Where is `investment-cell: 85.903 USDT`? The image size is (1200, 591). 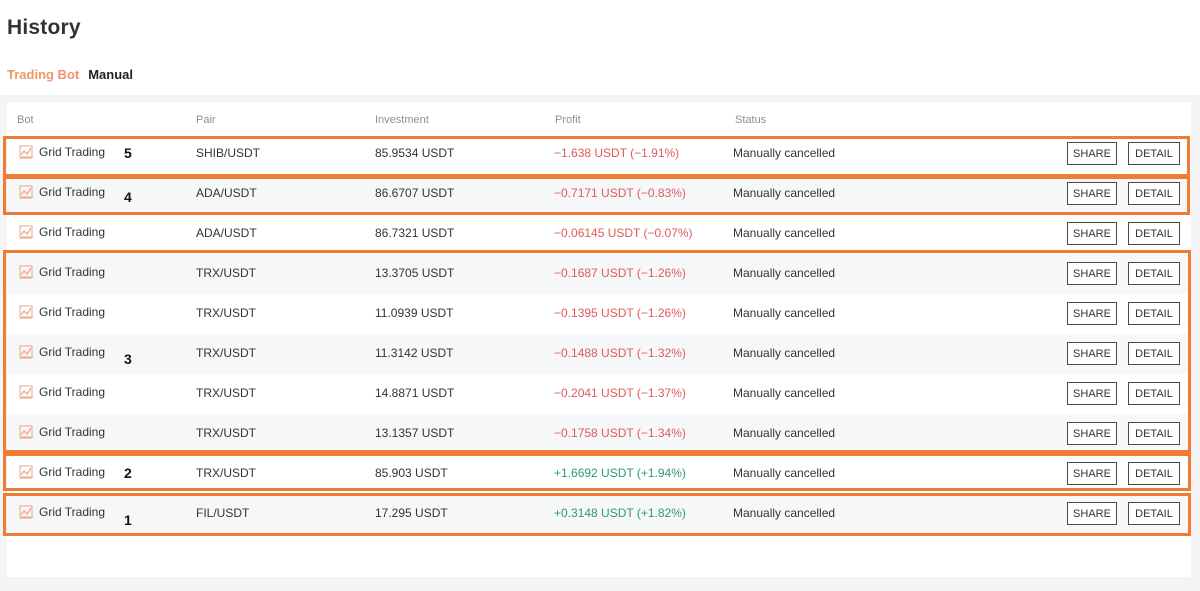
investment-cell: 85.903 USDT is located at coordinates (411, 473).